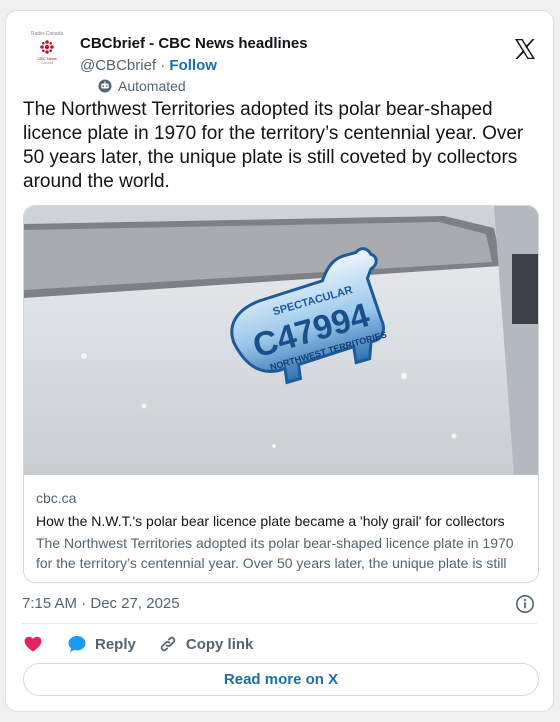 Image resolution: width=560 pixels, height=722 pixels. I want to click on avatar-sub-text: Canada, so click(47, 63).